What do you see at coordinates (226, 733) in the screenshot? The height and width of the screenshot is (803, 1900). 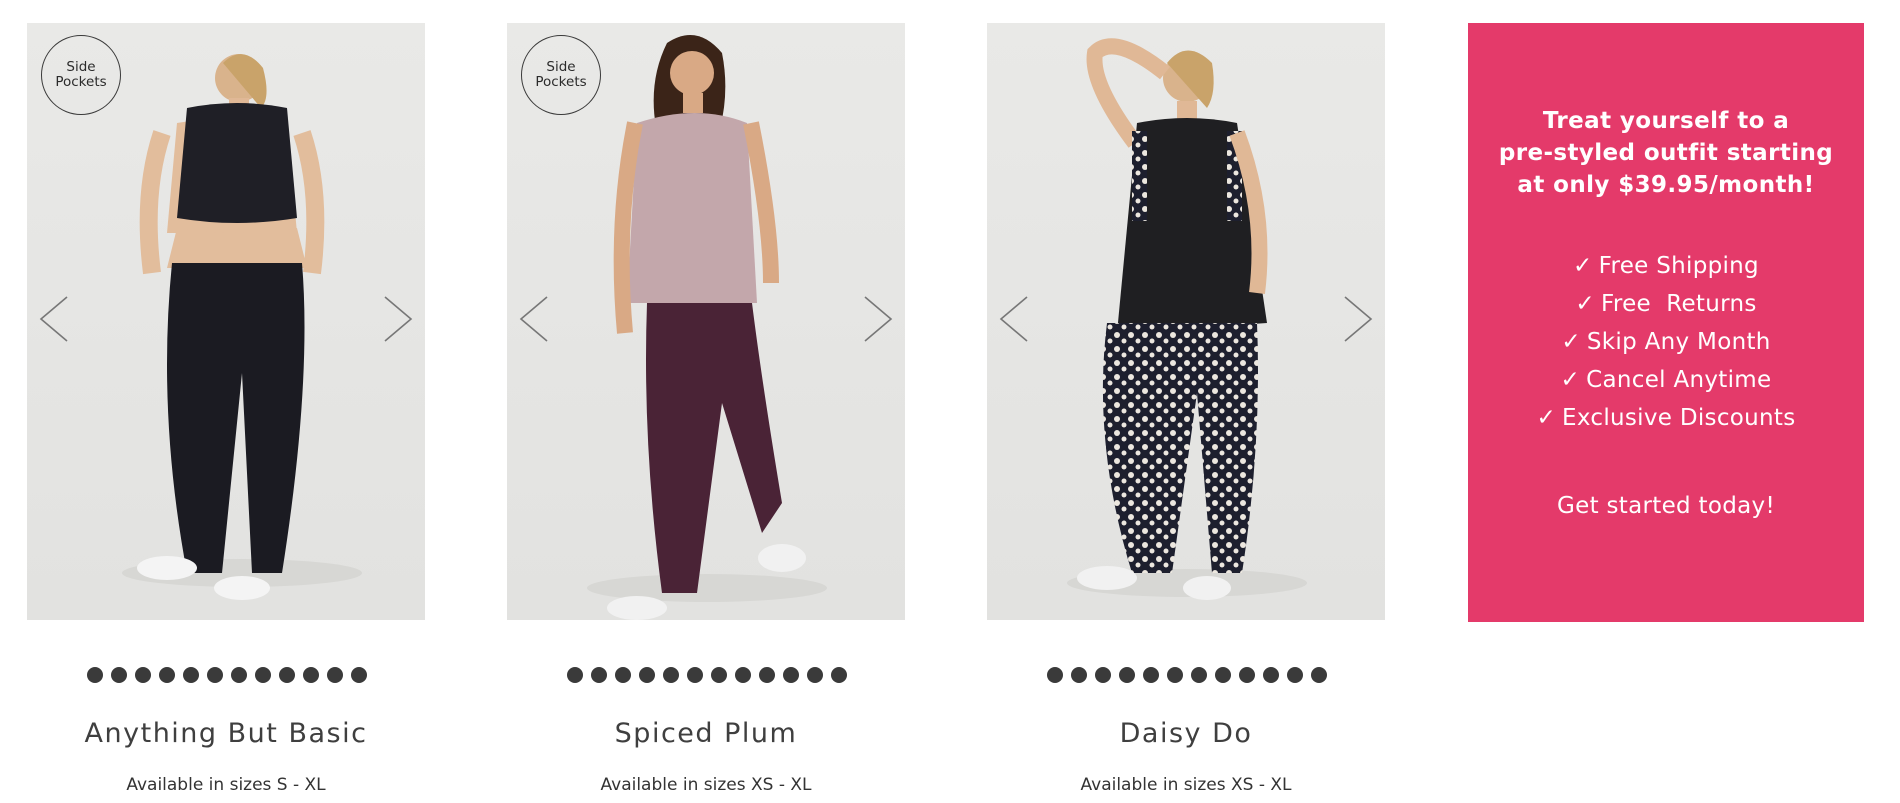 I see `product-name: Anything But Basic` at bounding box center [226, 733].